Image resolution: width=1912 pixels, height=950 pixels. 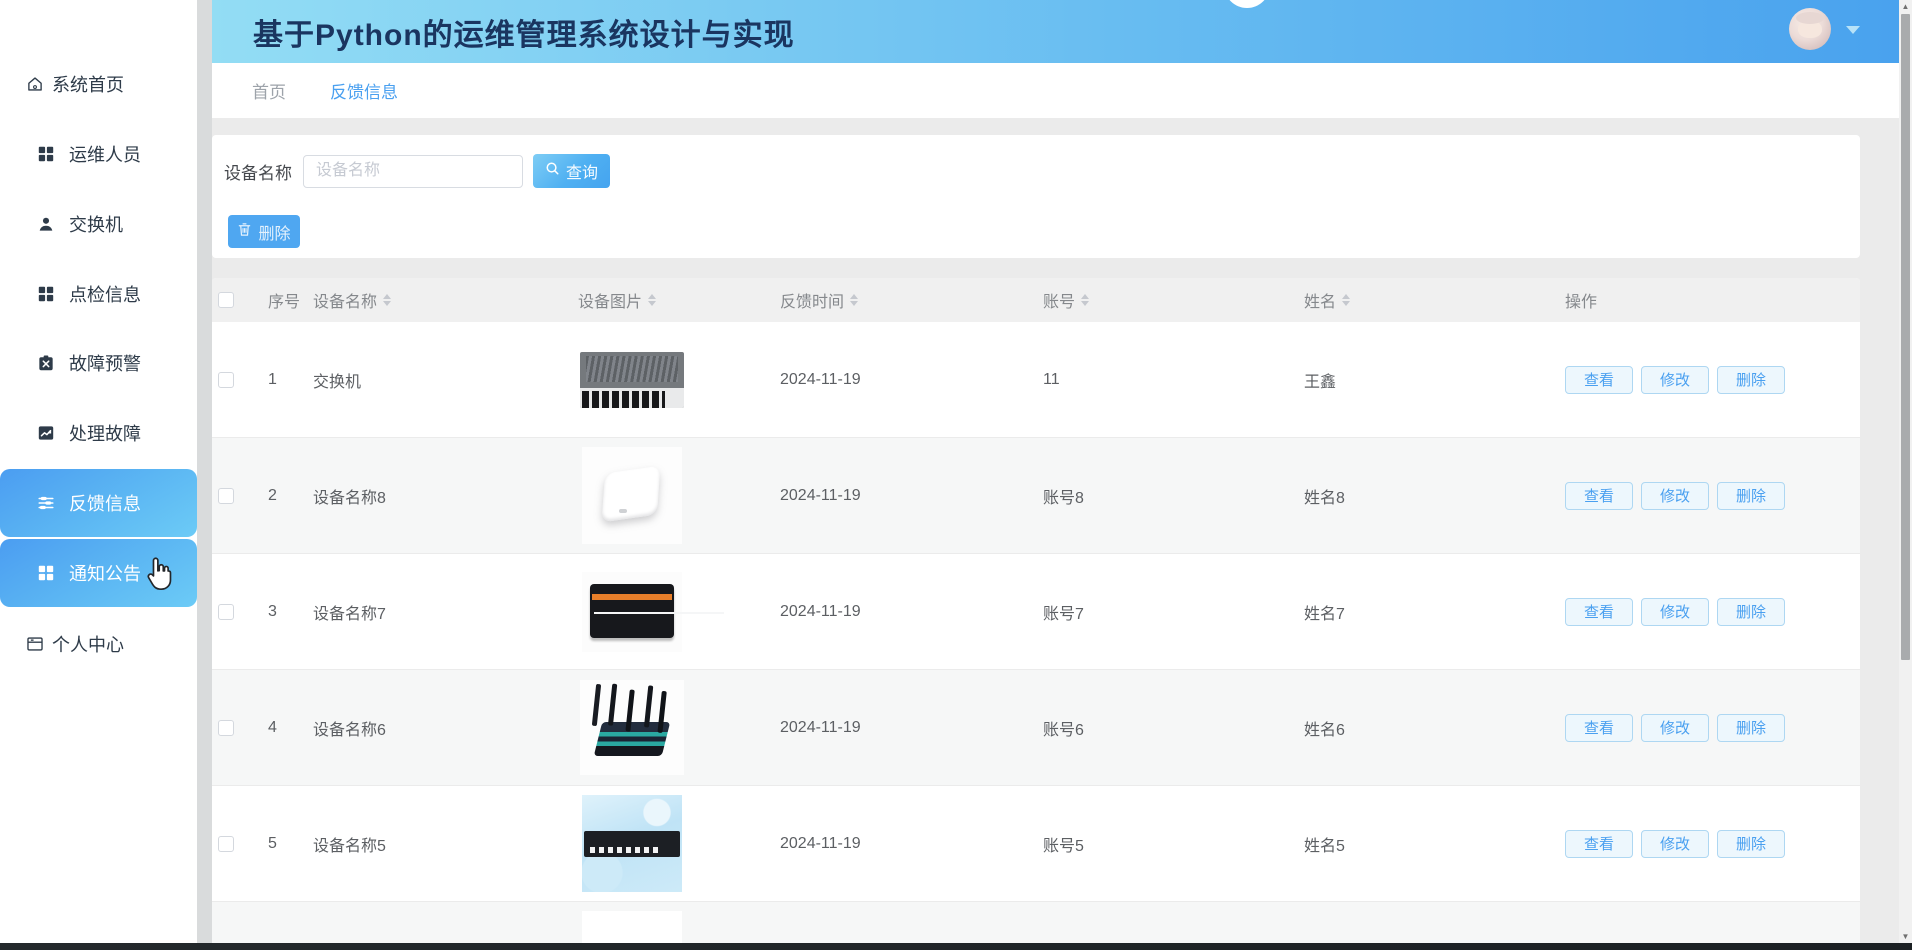 I want to click on sidebar-item-8: 通知公告, so click(x=98, y=573).